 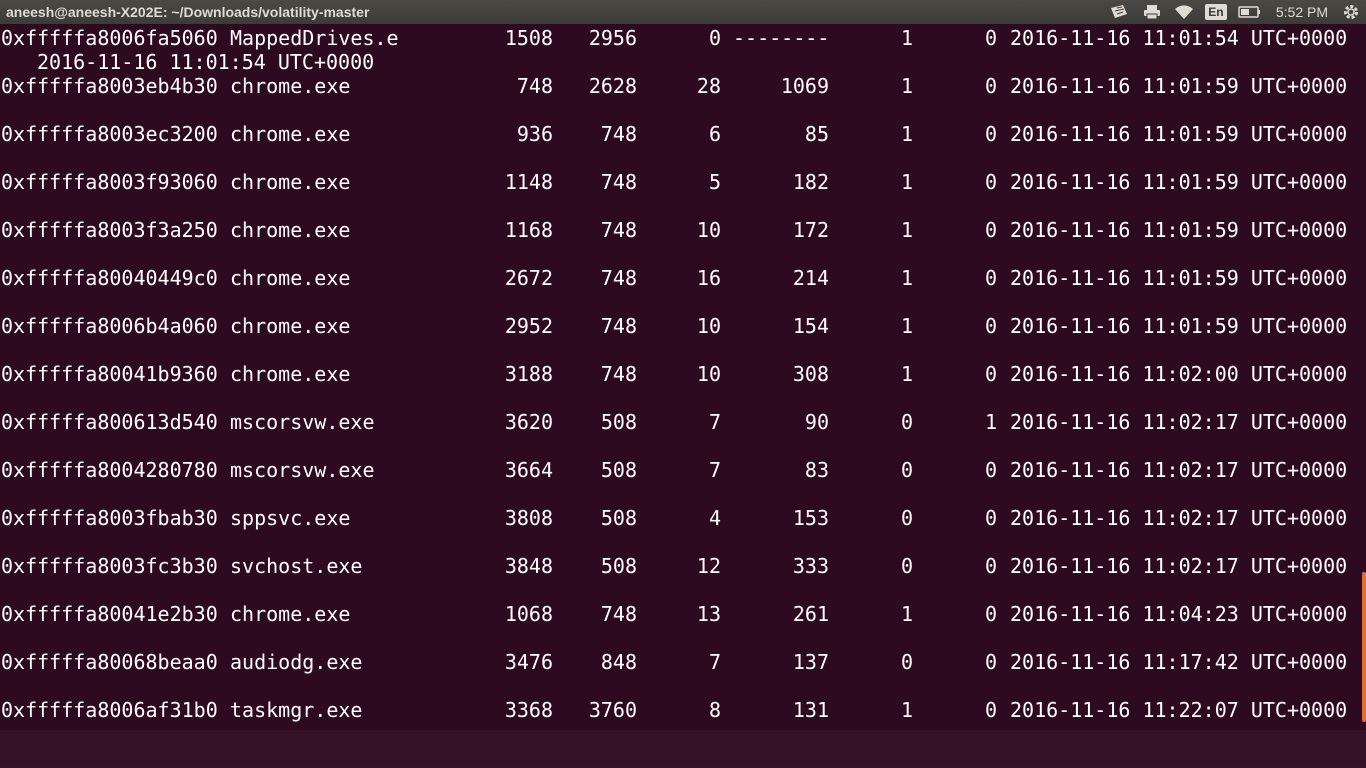 I want to click on language-indicator: En, so click(x=1216, y=12).